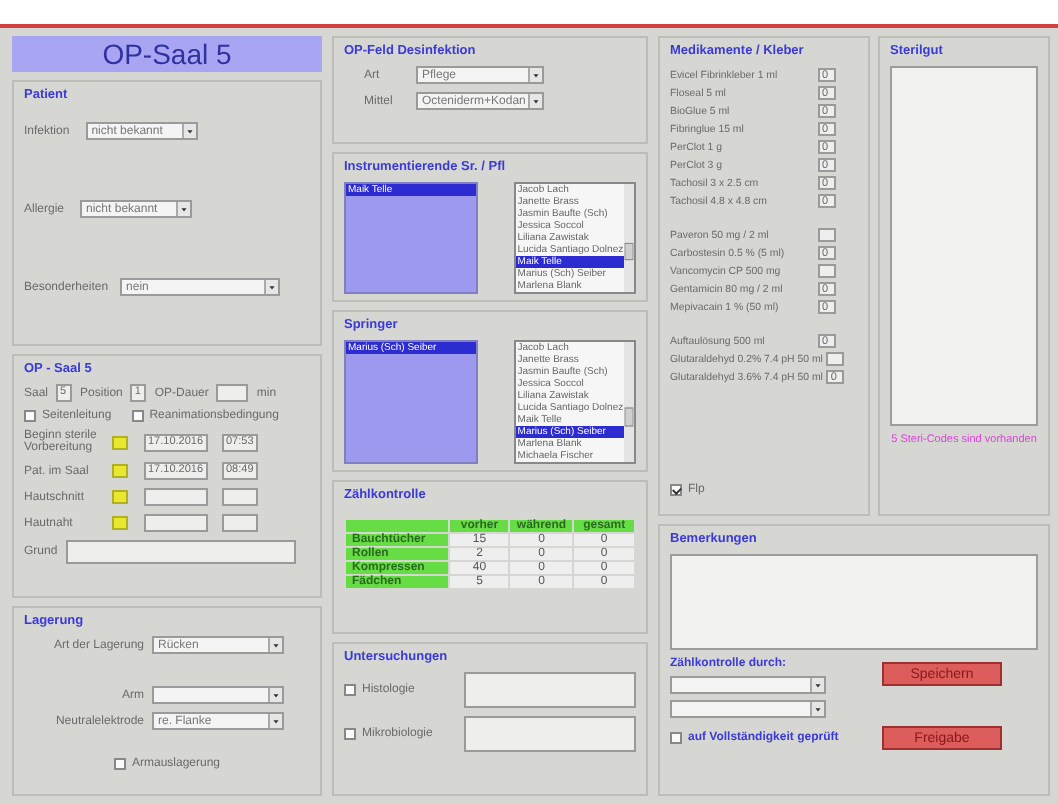 Image resolution: width=1058 pixels, height=804 pixels. I want to click on window-title: OP-Saal 5, so click(167, 54).